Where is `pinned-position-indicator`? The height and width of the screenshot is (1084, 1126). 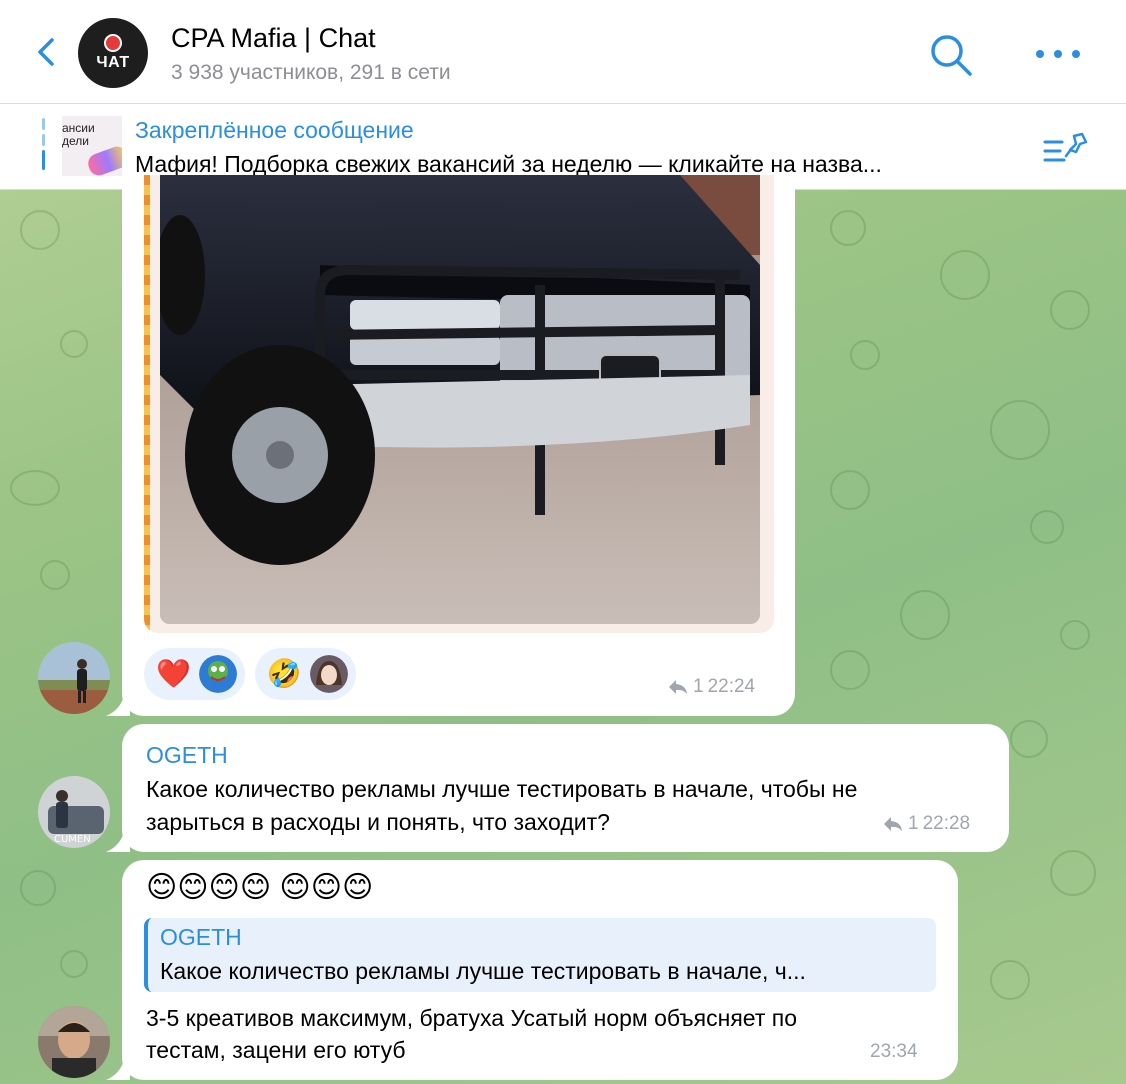
pinned-position-indicator is located at coordinates (43, 146).